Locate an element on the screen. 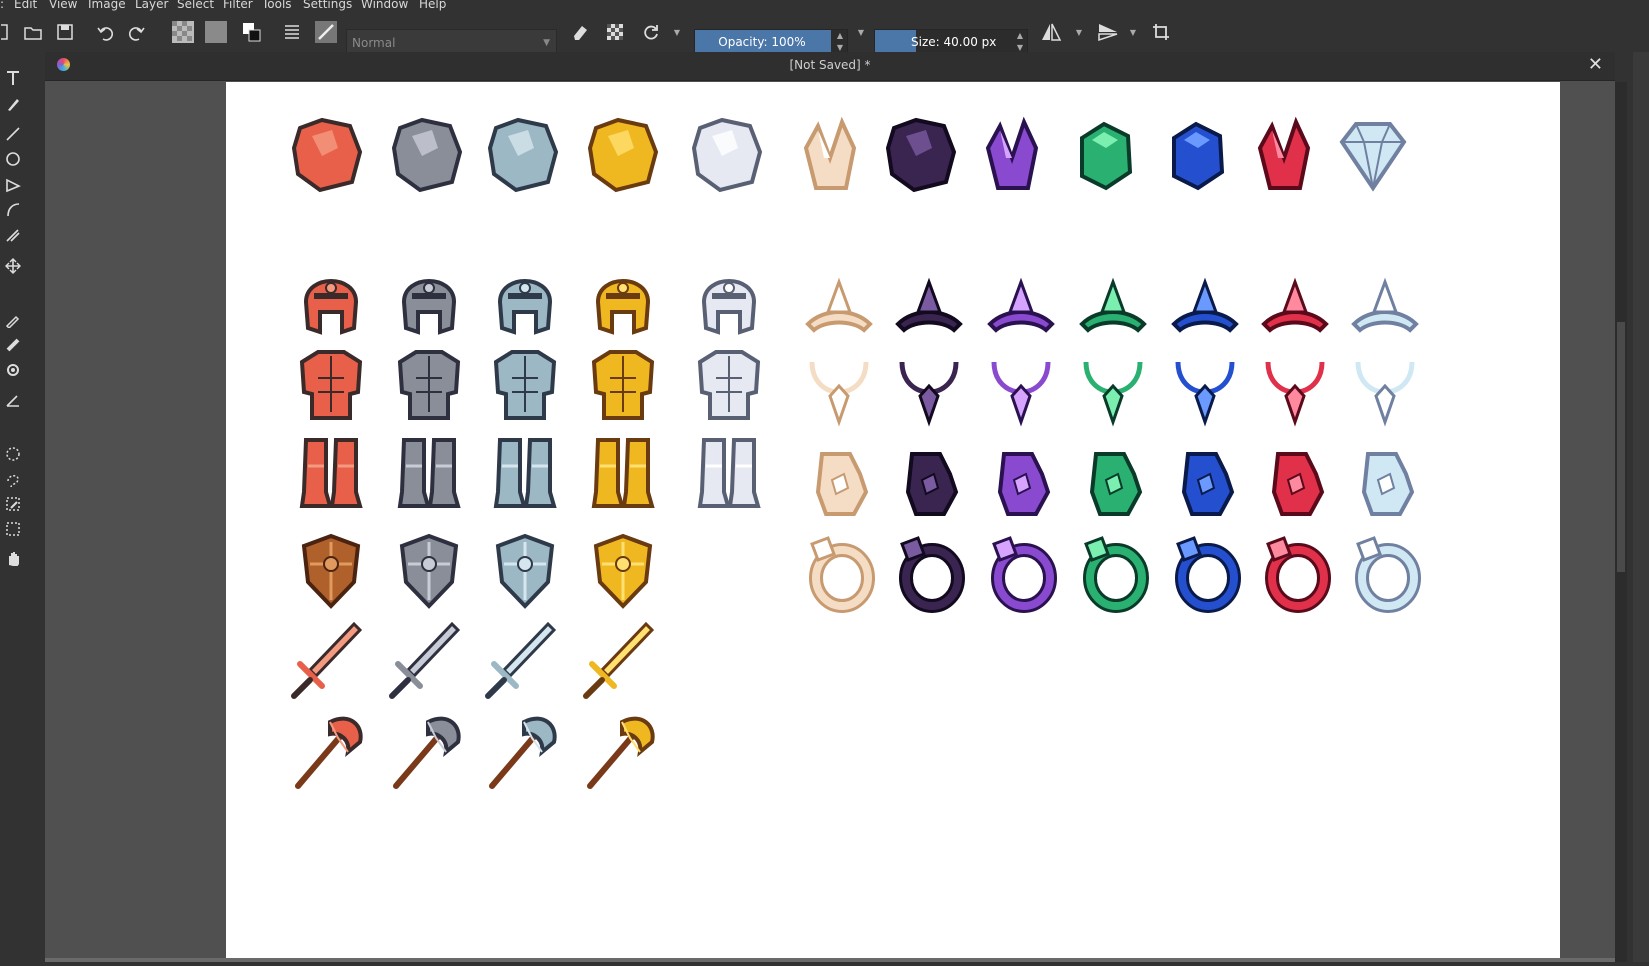  redo-icon is located at coordinates (137, 32).